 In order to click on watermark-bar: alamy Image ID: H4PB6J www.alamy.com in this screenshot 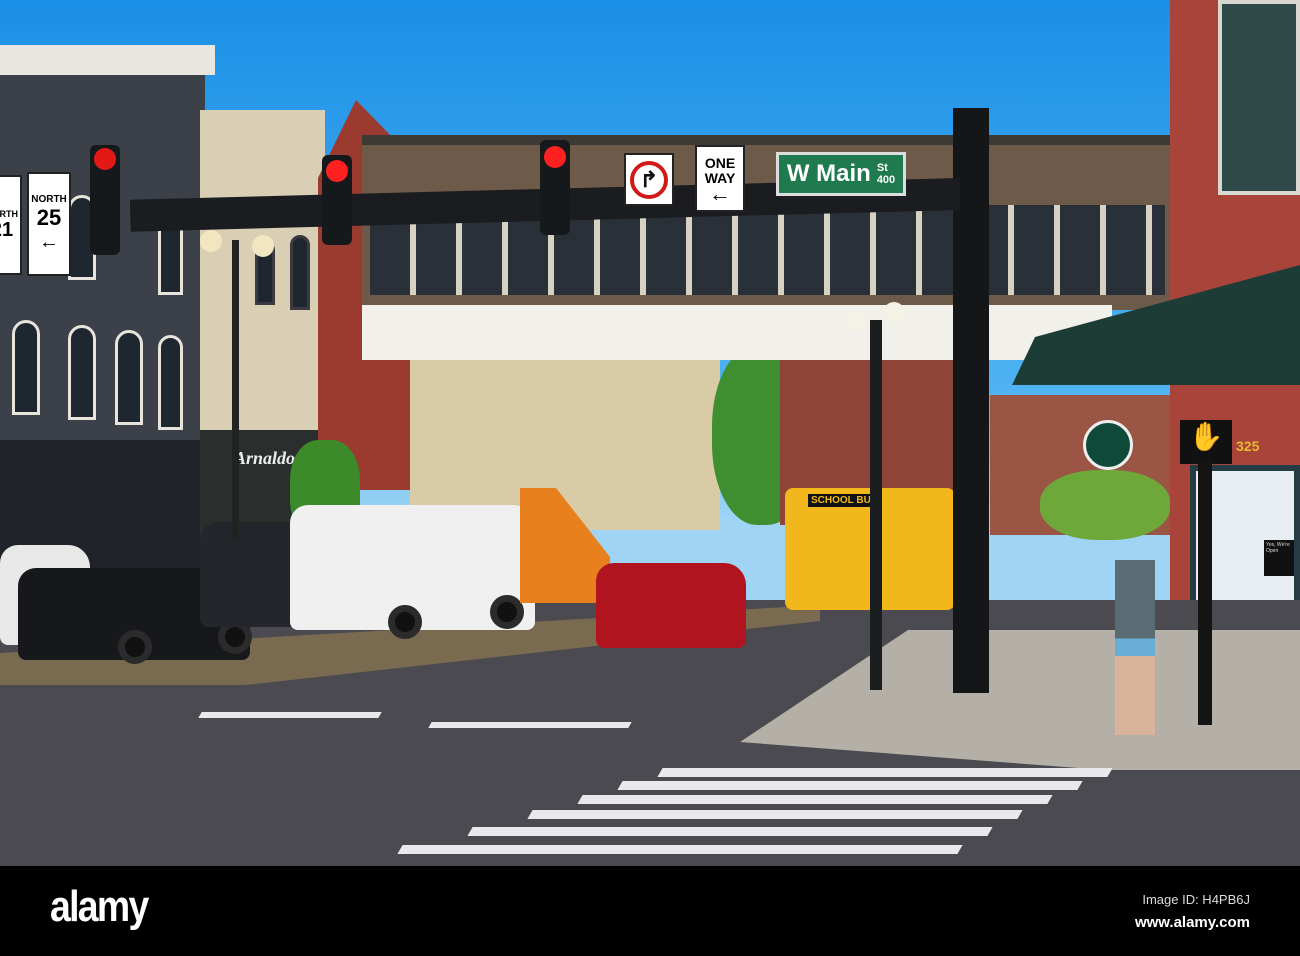, I will do `click(650, 911)`.